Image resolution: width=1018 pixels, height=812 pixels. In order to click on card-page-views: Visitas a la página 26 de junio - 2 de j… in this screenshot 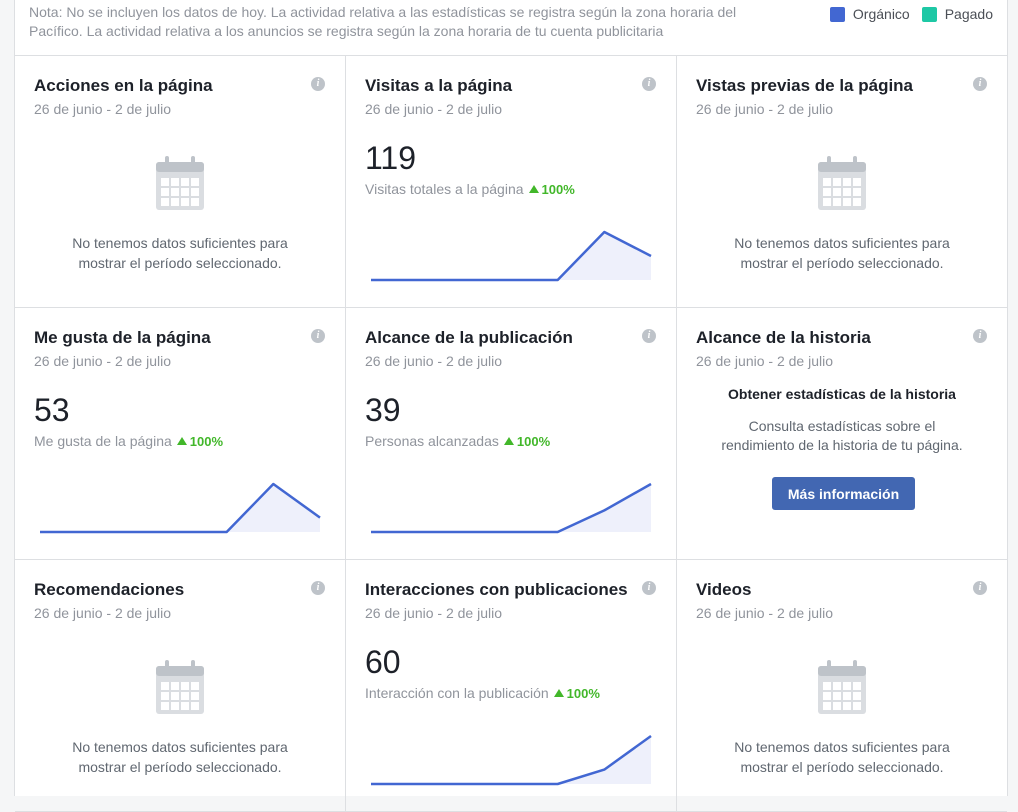, I will do `click(511, 182)`.